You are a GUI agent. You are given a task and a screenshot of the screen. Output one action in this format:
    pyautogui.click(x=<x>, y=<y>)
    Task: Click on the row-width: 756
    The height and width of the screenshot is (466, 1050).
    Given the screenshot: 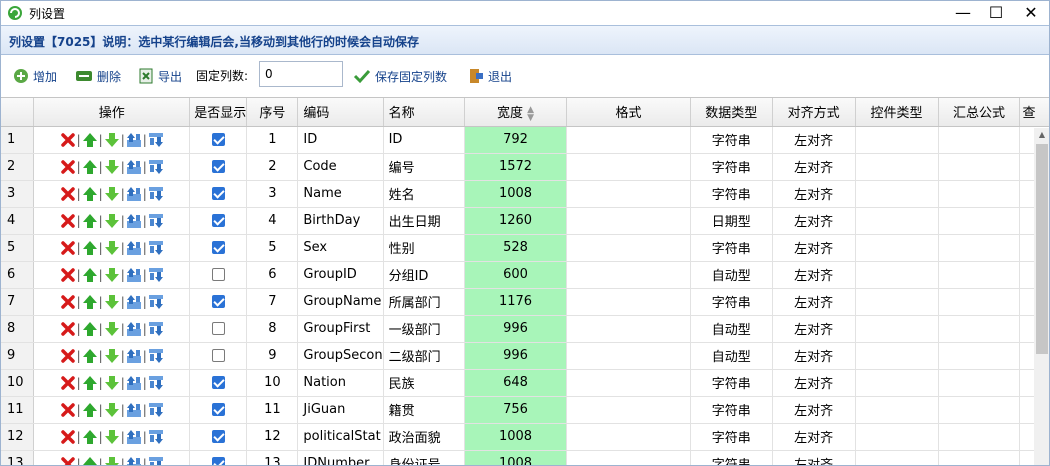 What is the action you would take?
    pyautogui.click(x=516, y=410)
    